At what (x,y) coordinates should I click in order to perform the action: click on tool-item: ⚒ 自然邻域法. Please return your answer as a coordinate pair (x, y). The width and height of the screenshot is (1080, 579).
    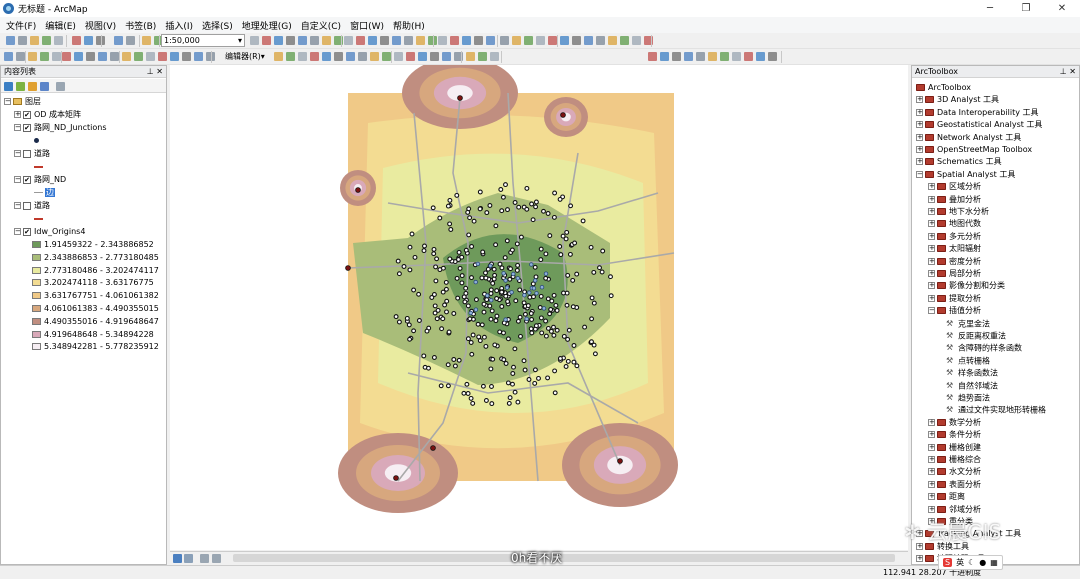
    Looking at the image, I should click on (972, 386).